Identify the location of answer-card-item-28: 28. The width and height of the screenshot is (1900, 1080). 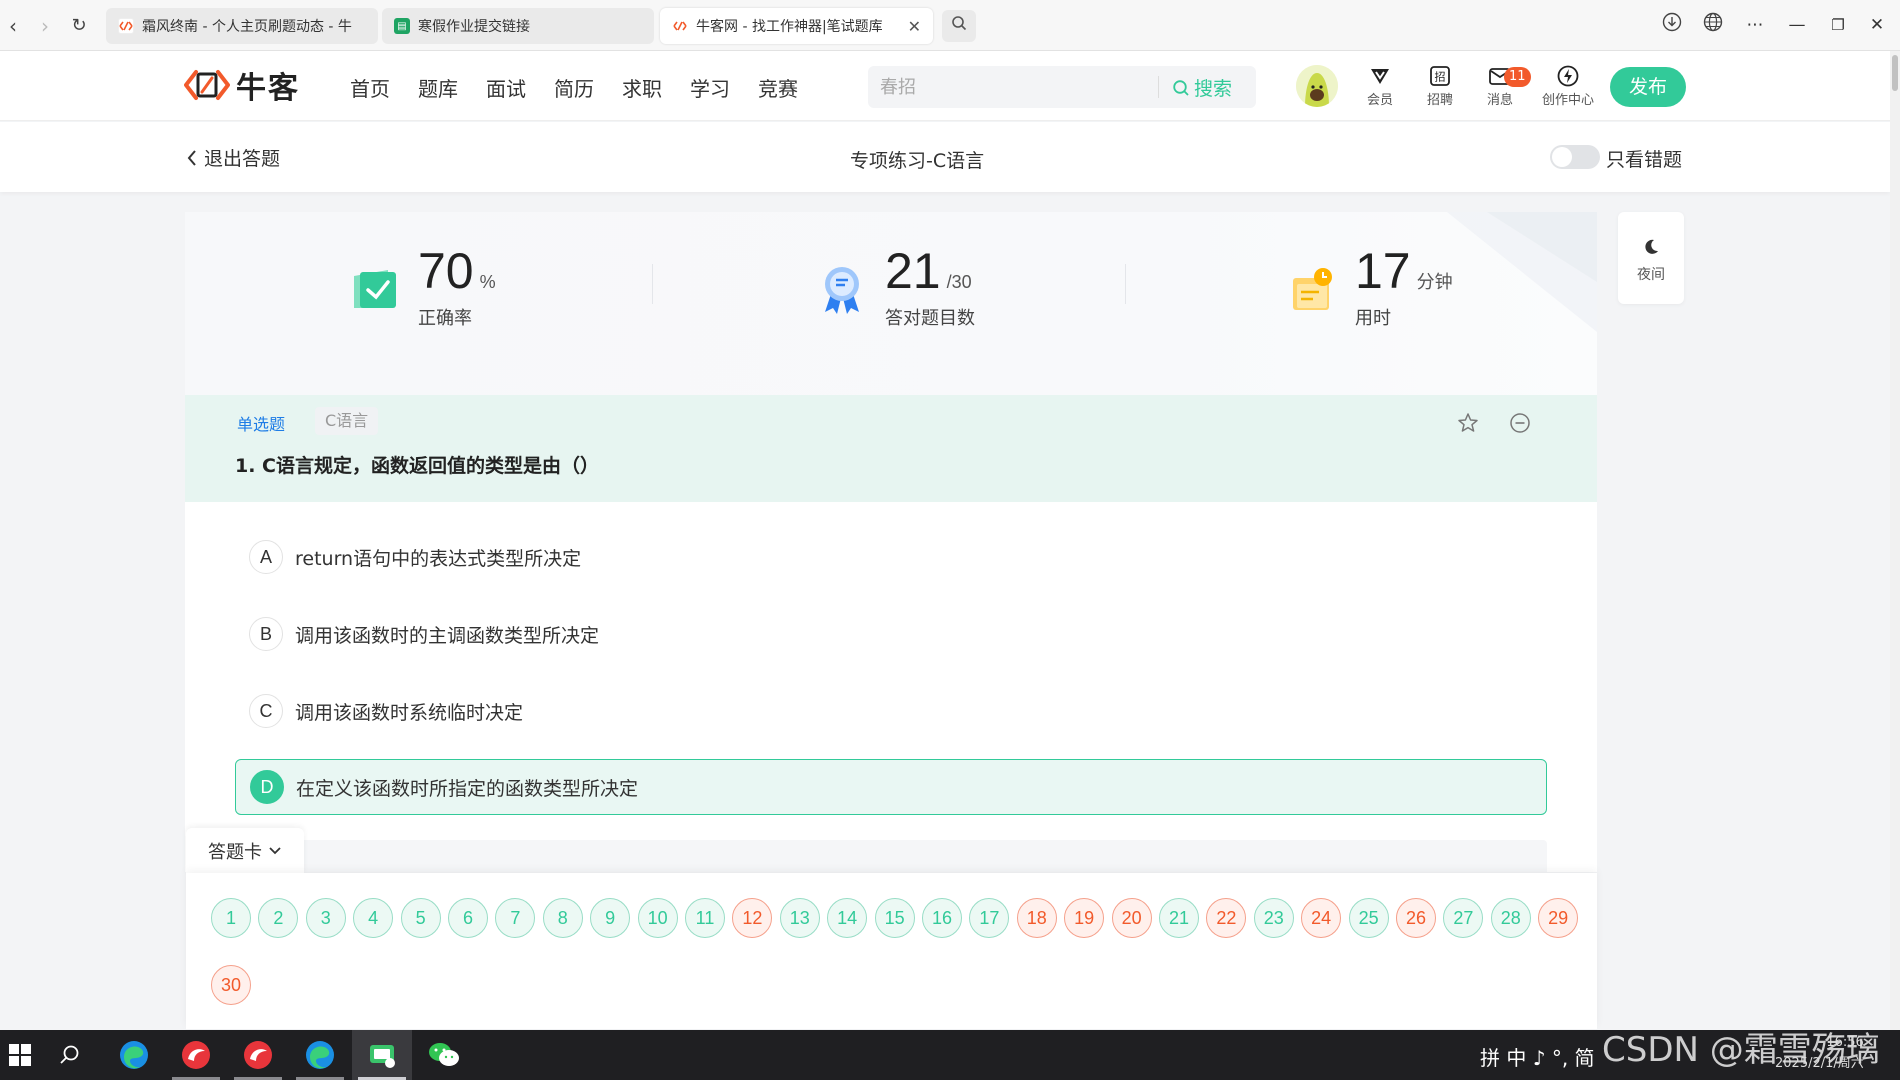
(1510, 918).